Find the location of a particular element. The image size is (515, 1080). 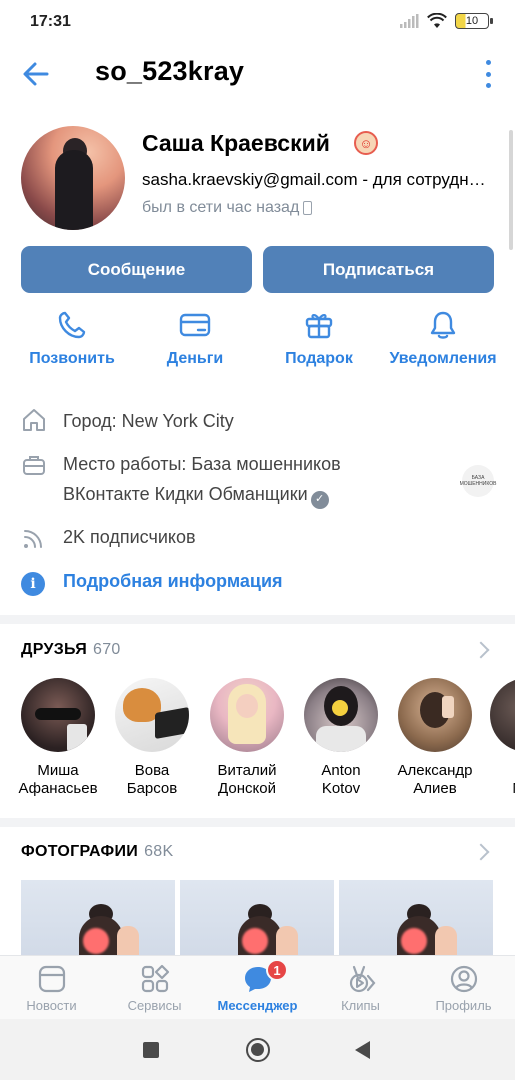

verified-icon: ✓ is located at coordinates (319, 499).